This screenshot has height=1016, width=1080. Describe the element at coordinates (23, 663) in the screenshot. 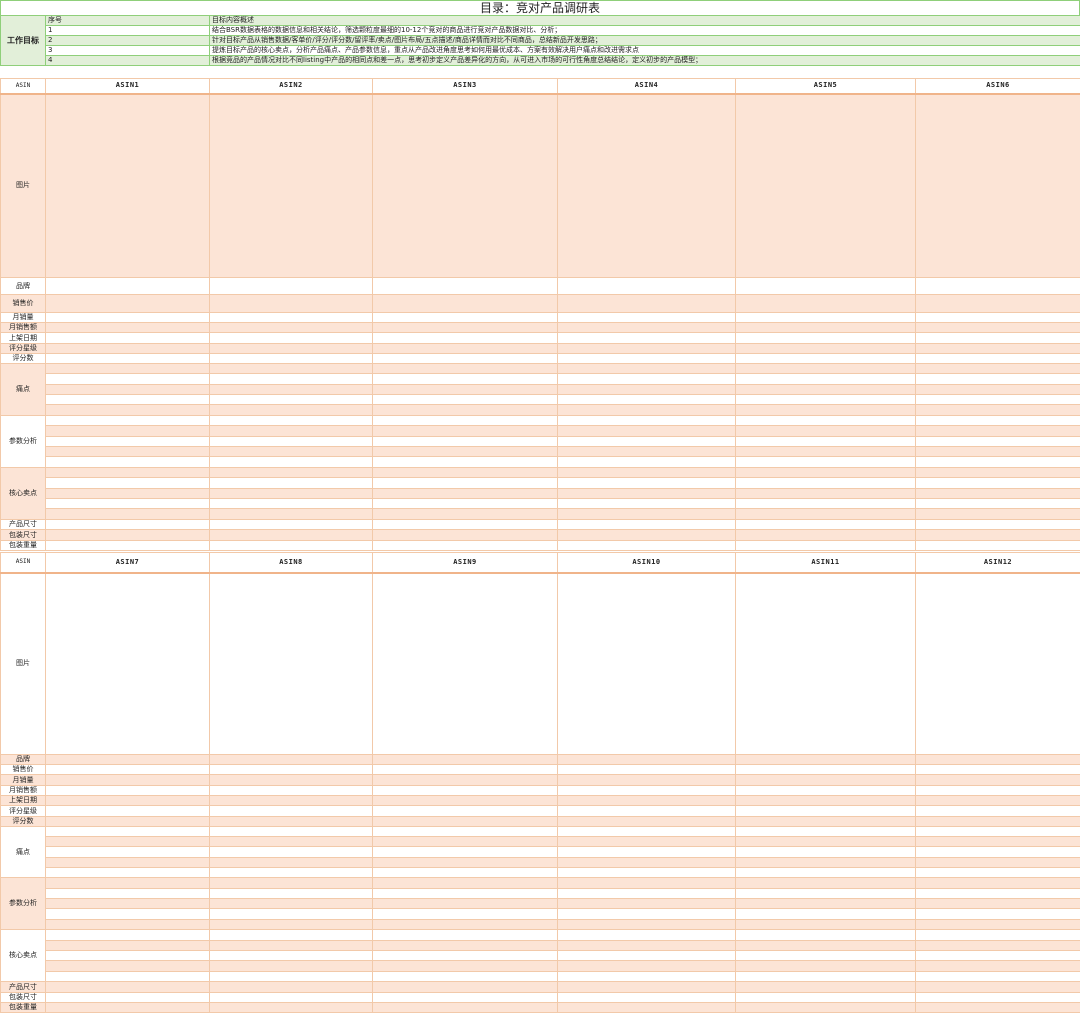

I see `row-label-image: 图片` at that location.